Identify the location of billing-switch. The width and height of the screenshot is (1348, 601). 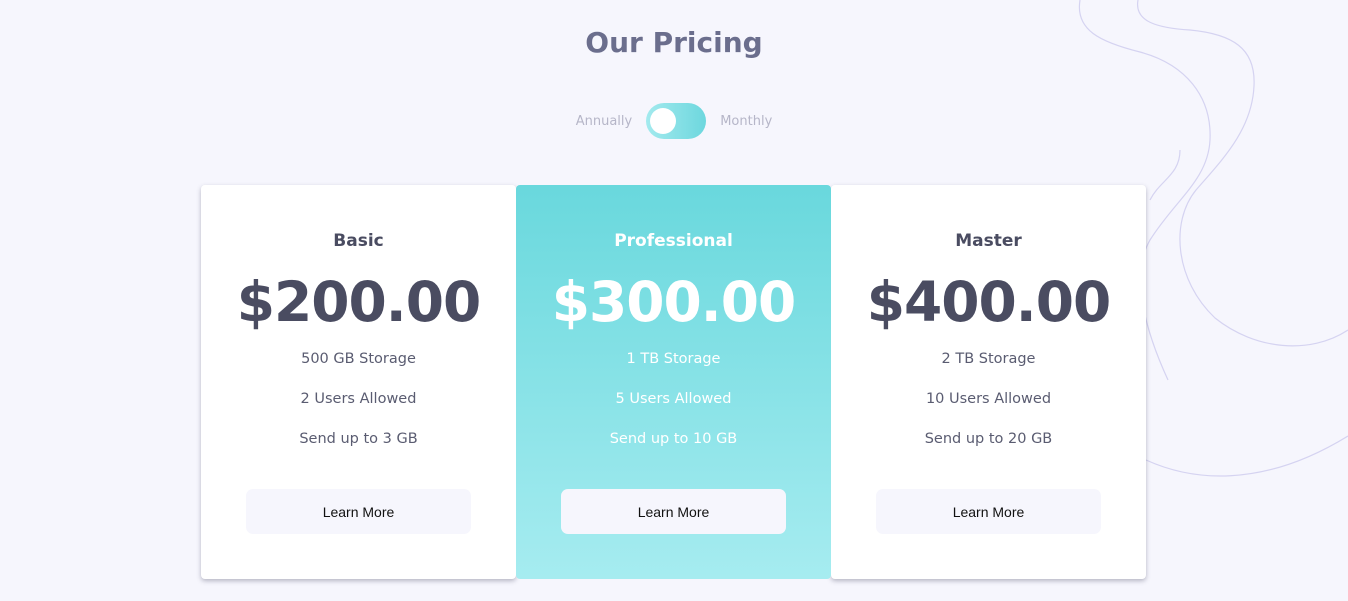
(676, 121).